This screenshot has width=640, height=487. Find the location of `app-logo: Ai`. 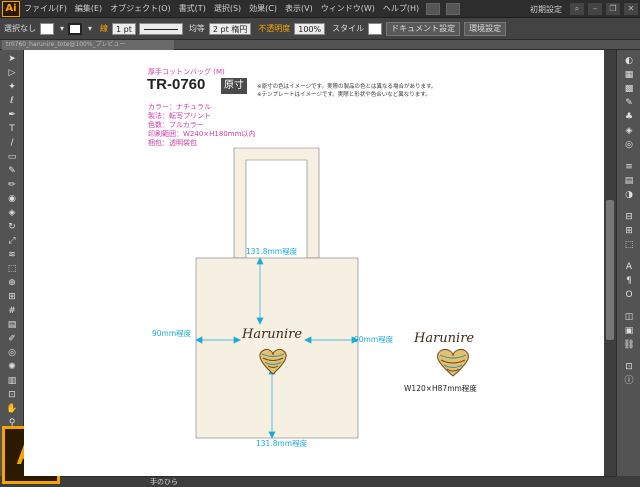

app-logo: Ai is located at coordinates (11, 8).